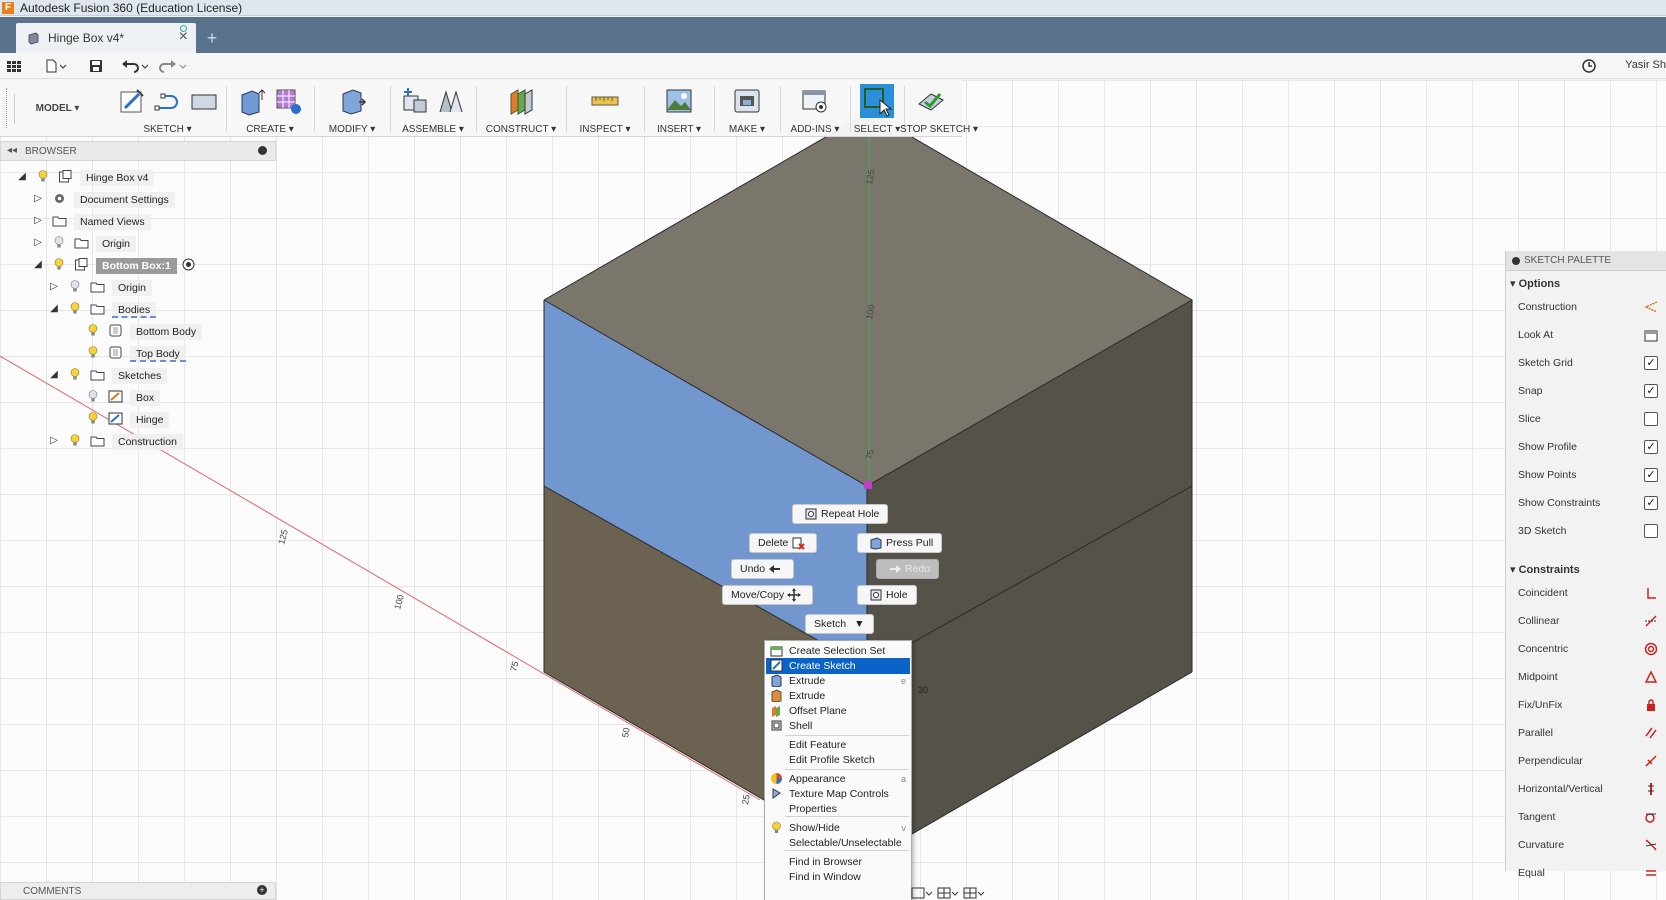 The width and height of the screenshot is (1666, 900). What do you see at coordinates (1588, 419) in the screenshot?
I see `palette-option: Slice` at bounding box center [1588, 419].